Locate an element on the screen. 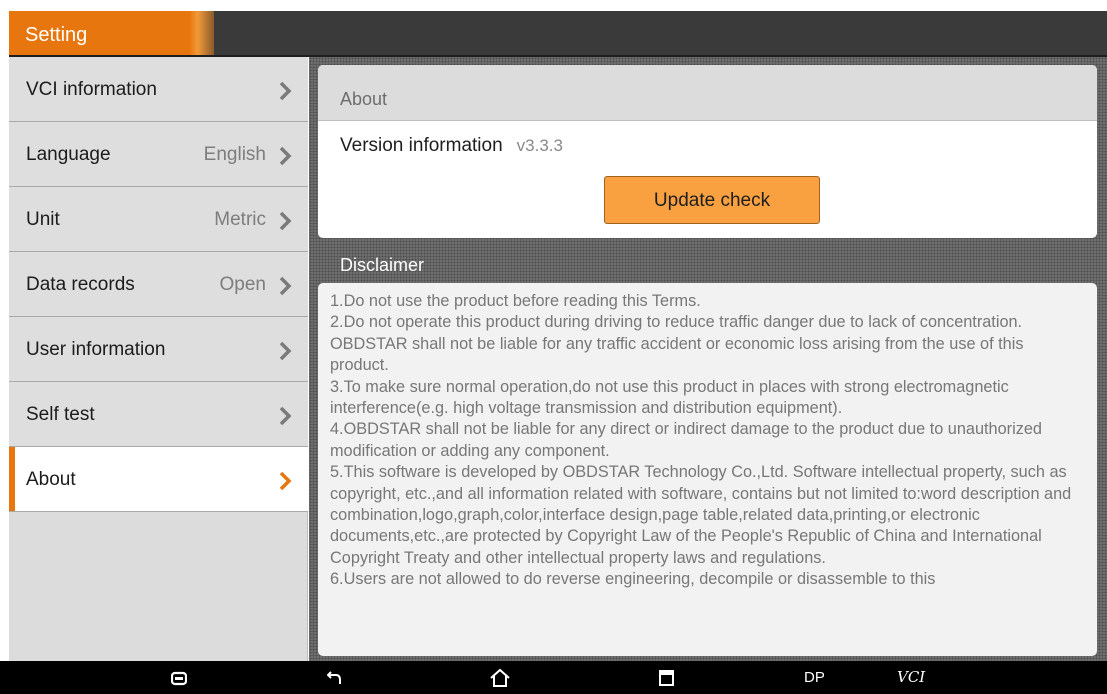 The image size is (1107, 694). sidebar-item-label: VCI information is located at coordinates (91, 89).